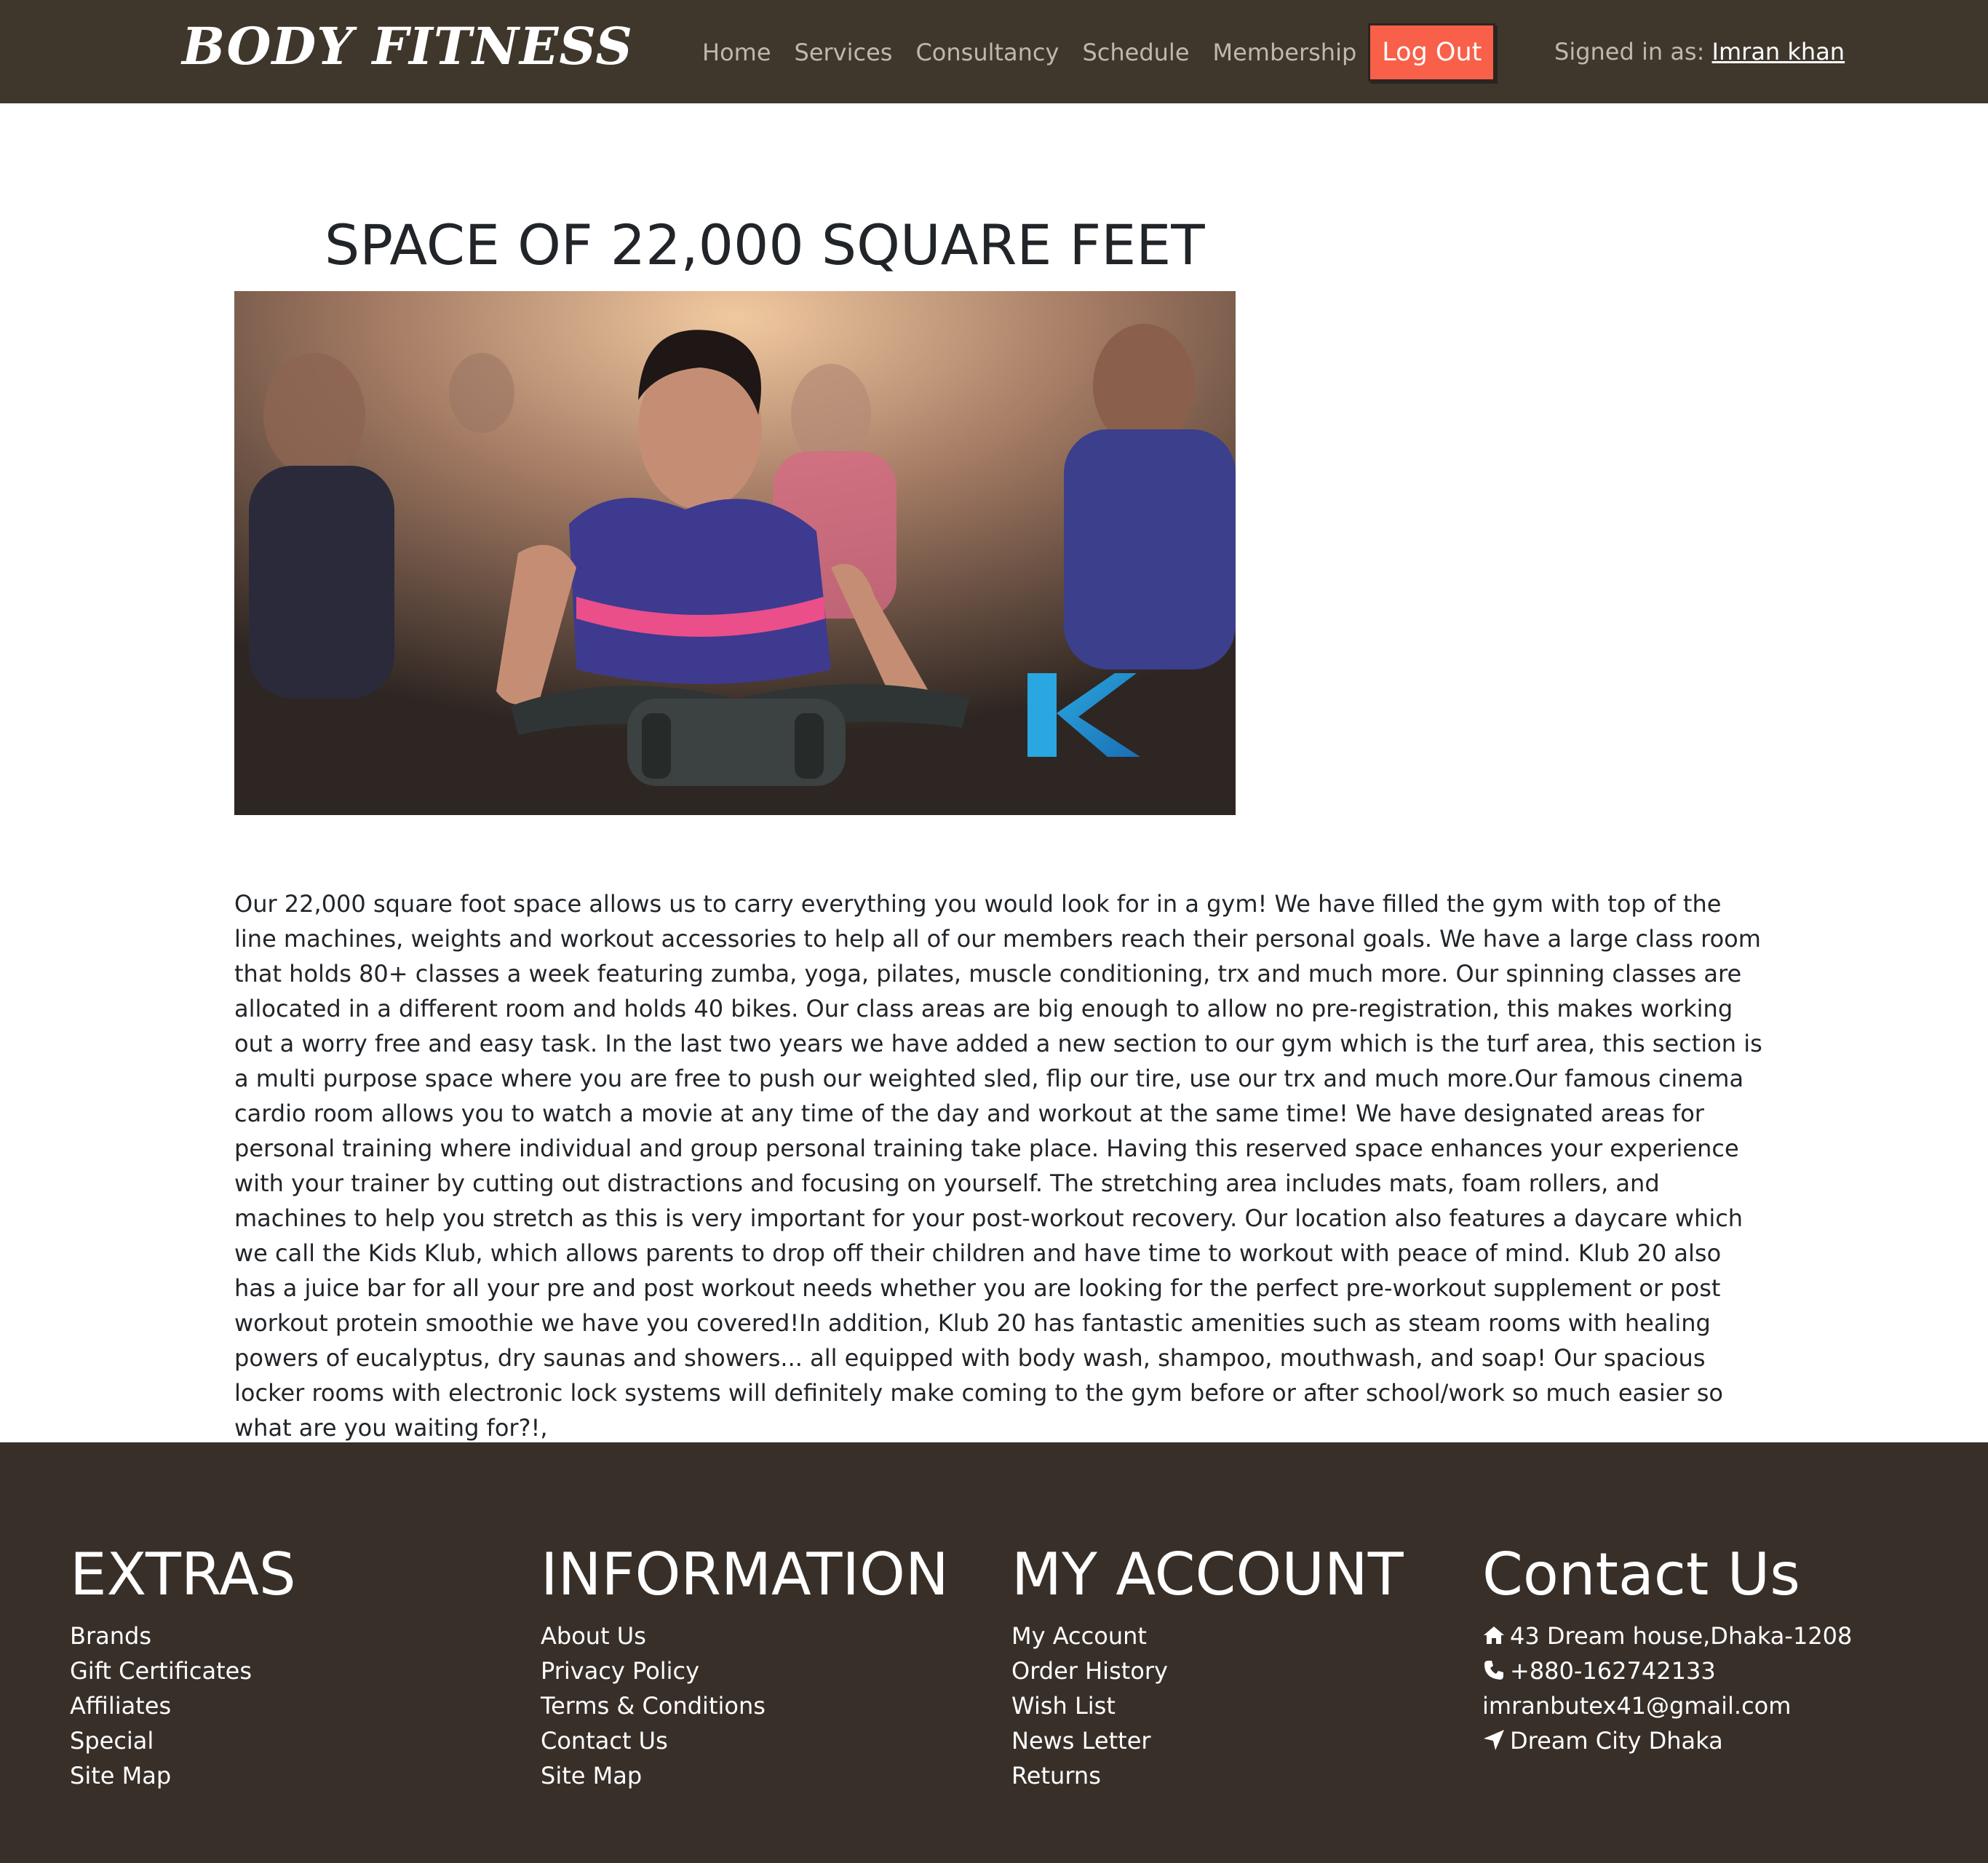 This screenshot has width=1988, height=1863. Describe the element at coordinates (1285, 53) in the screenshot. I see `nav-link-membership: Membership` at that location.